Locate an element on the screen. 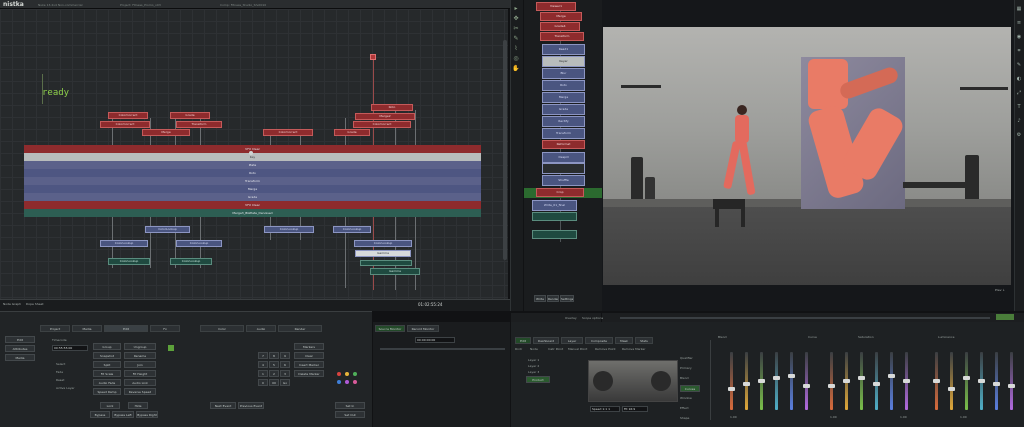  overlay-label: Overlay is located at coordinates (571, 318).